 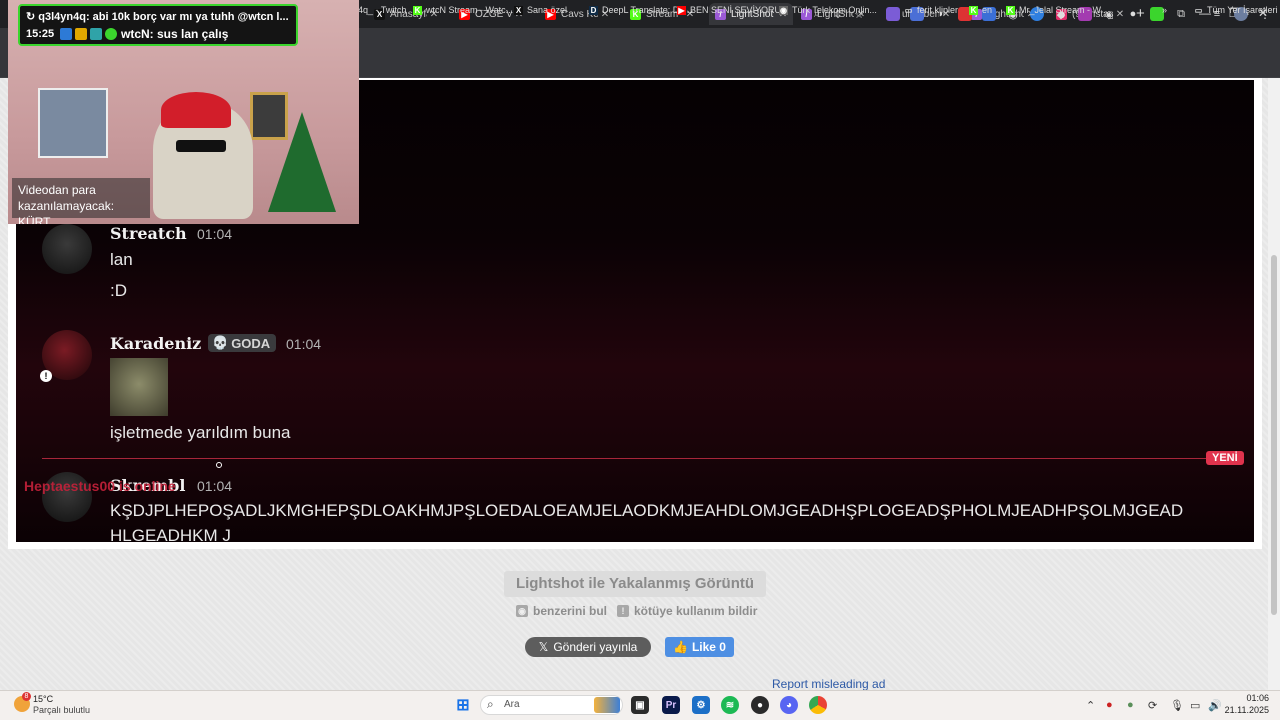 I want to click on overlay-caption: Videodan para kazanılamayacak: KÜRT, so click(x=81, y=201).